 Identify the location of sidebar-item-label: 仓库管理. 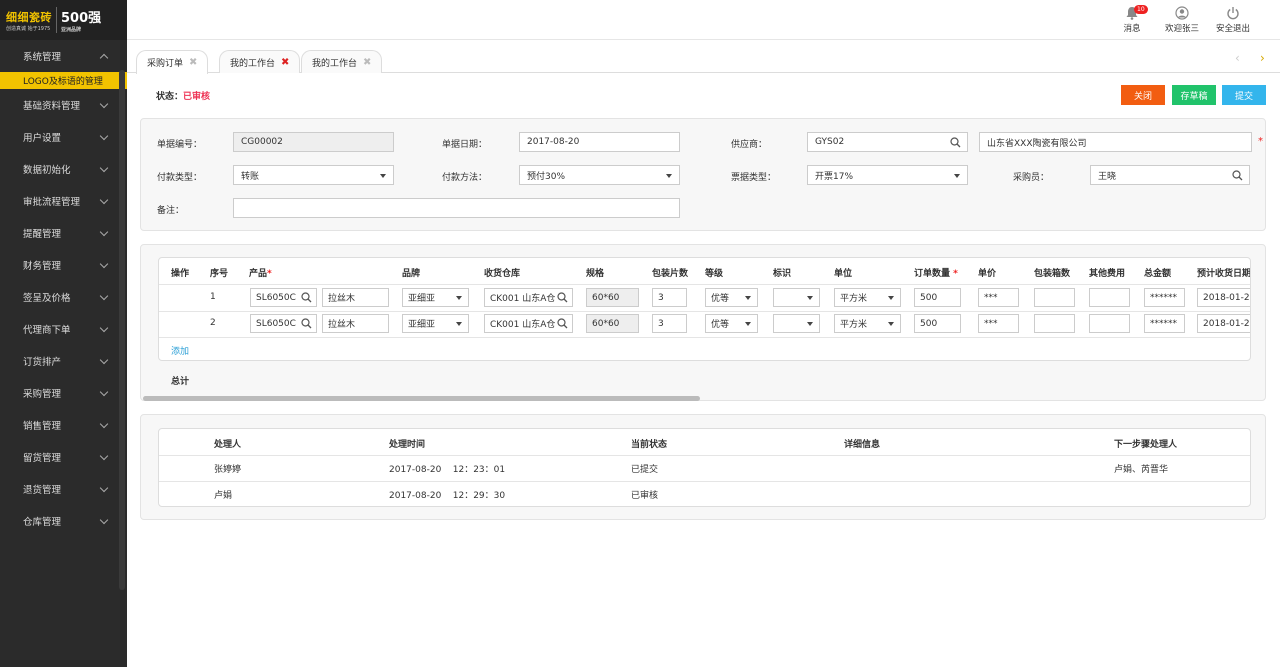
(42, 522).